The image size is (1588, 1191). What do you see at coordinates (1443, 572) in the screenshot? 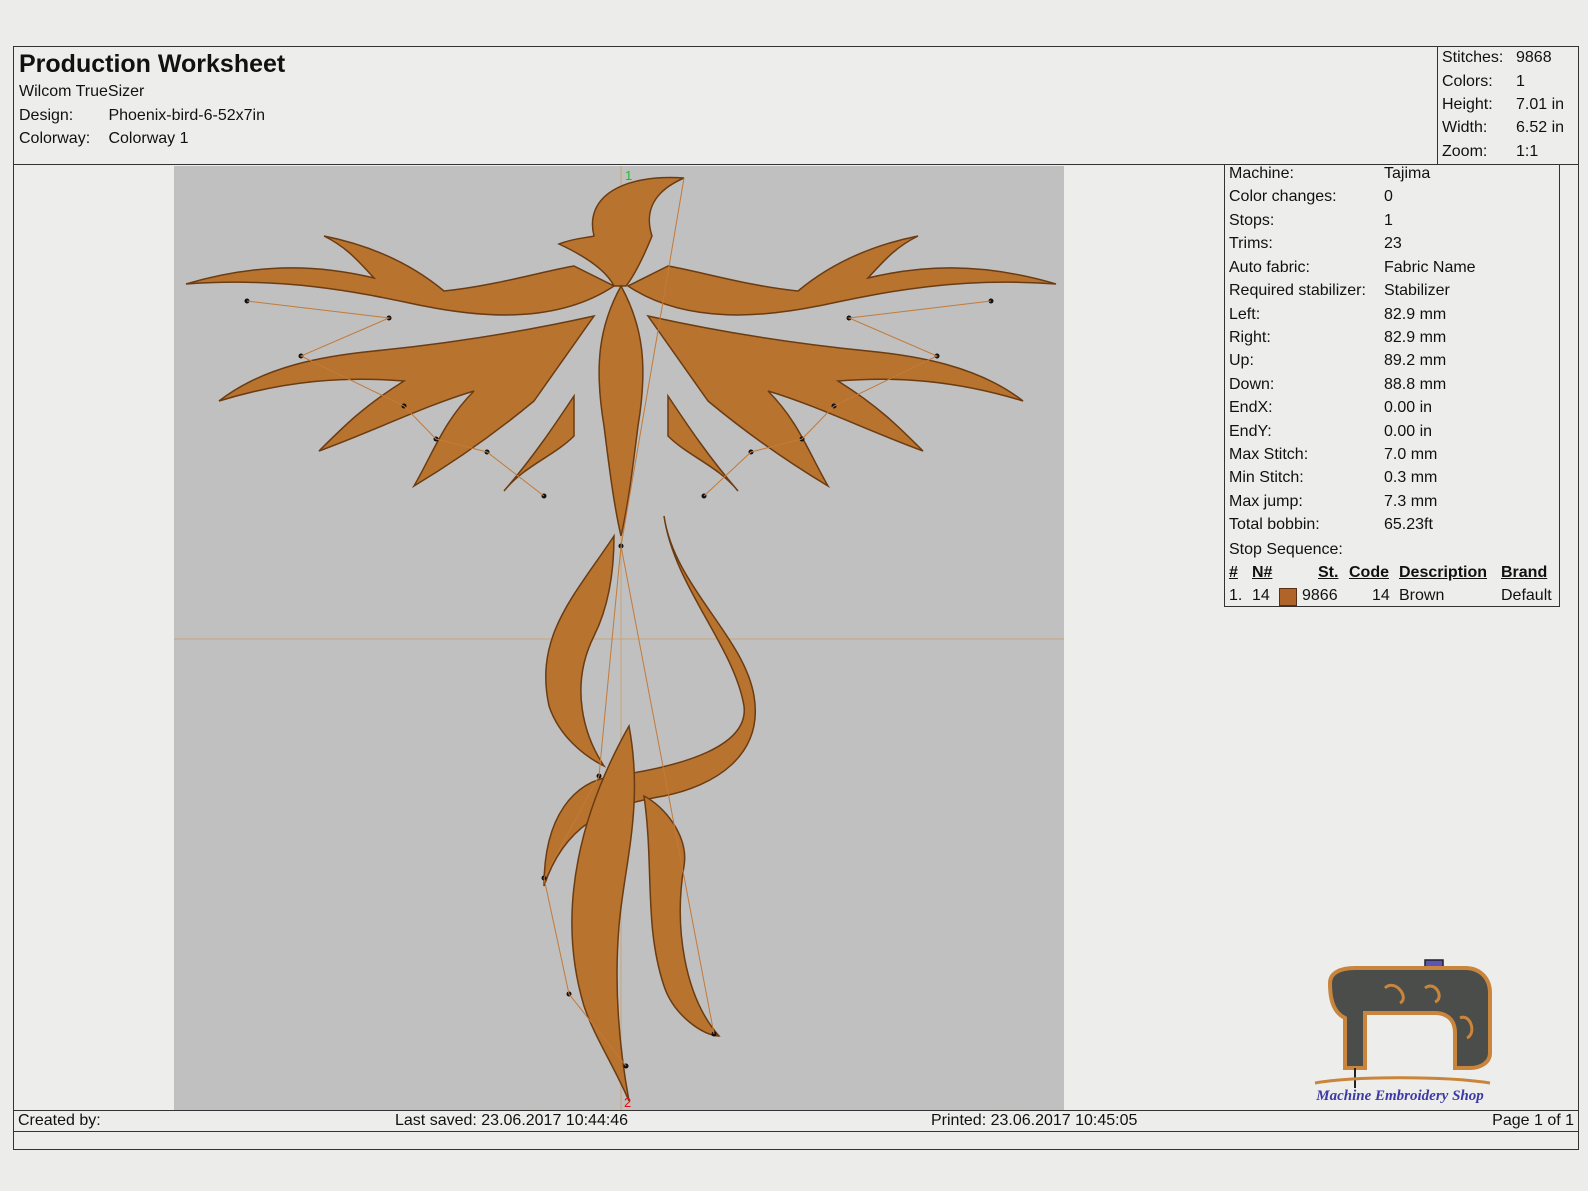
I see `seq-header-description: Description` at bounding box center [1443, 572].